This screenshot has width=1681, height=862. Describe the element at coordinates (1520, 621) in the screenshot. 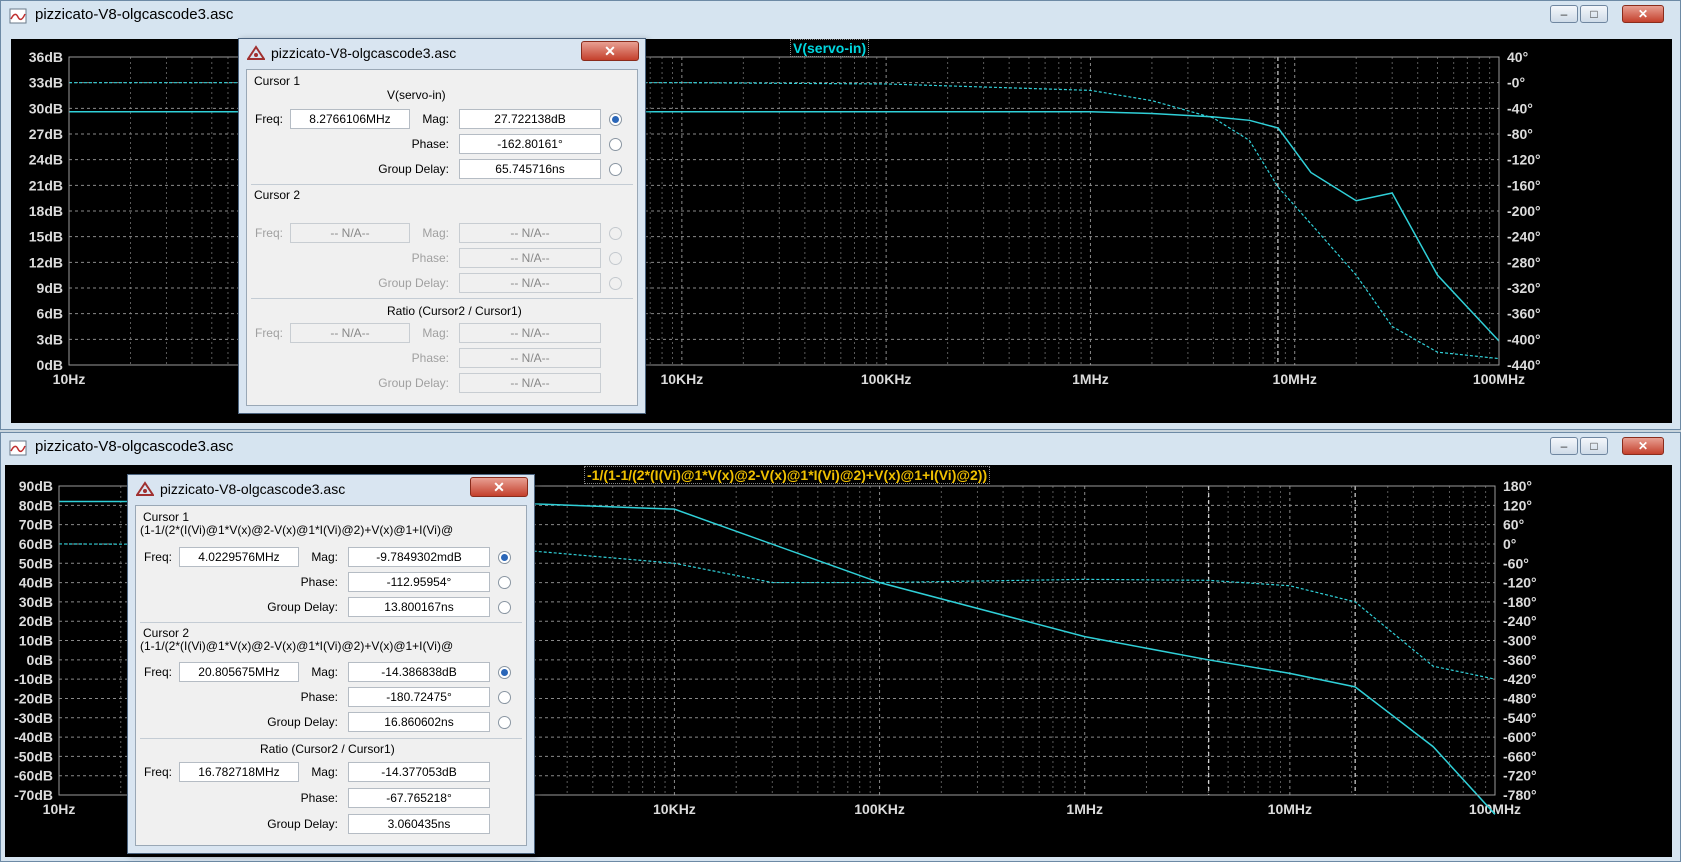

I see `right-tick-label: -240°` at that location.